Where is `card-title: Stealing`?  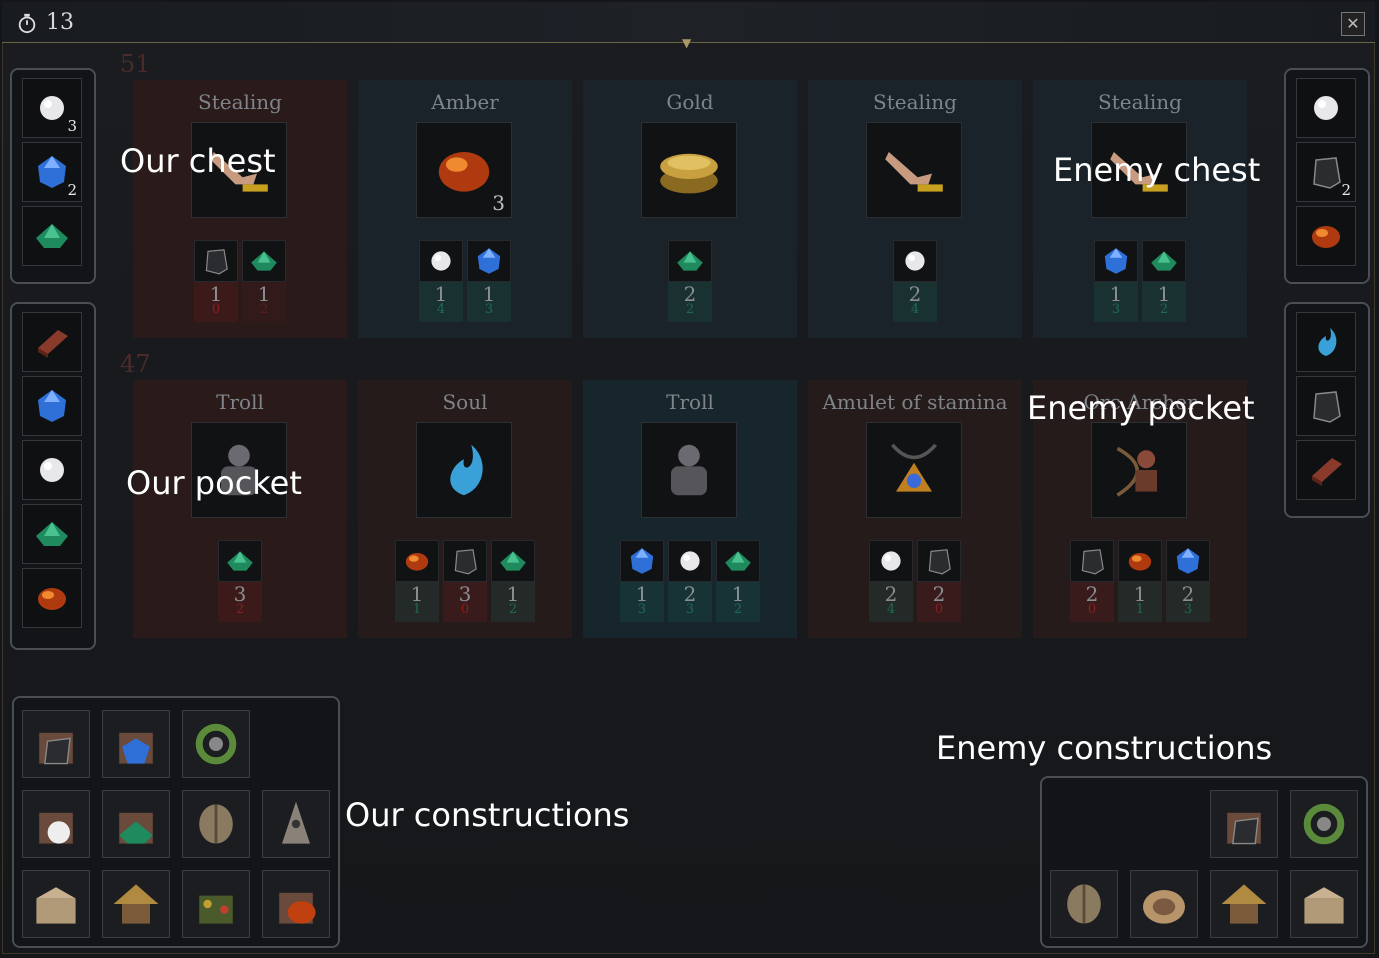
card-title: Stealing is located at coordinates (915, 102).